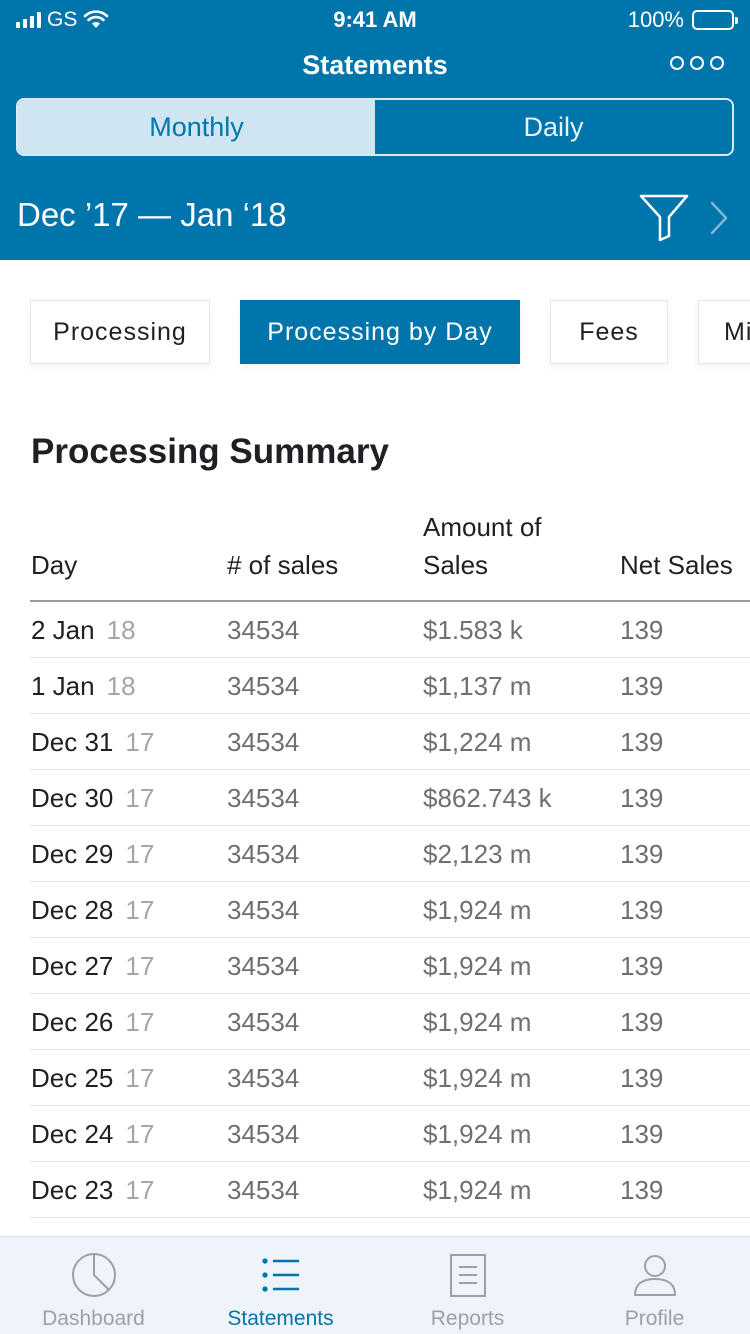 This screenshot has width=750, height=1334. Describe the element at coordinates (72, 798) in the screenshot. I see `day-label: Dec 30` at that location.